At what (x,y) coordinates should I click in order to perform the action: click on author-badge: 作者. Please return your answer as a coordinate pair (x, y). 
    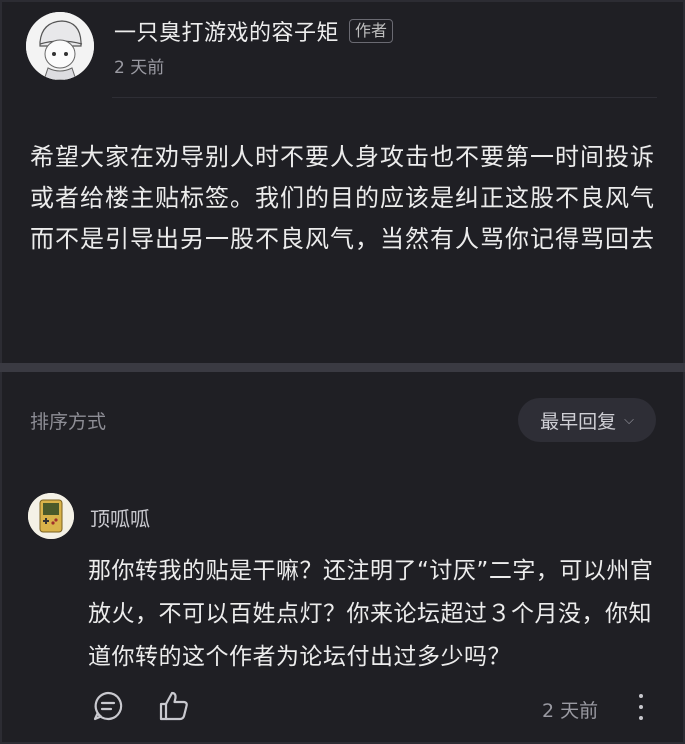
    Looking at the image, I should click on (371, 30).